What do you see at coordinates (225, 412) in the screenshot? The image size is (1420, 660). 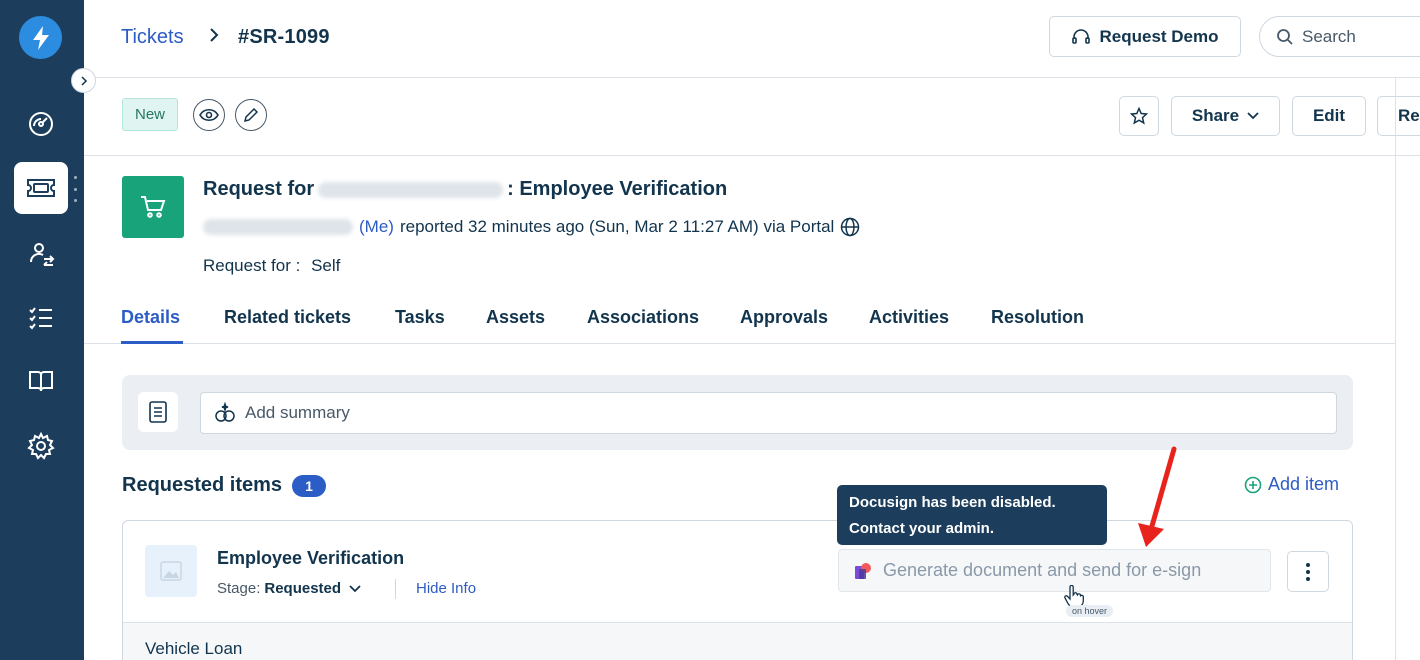 I see `ai-sparkle-icon` at bounding box center [225, 412].